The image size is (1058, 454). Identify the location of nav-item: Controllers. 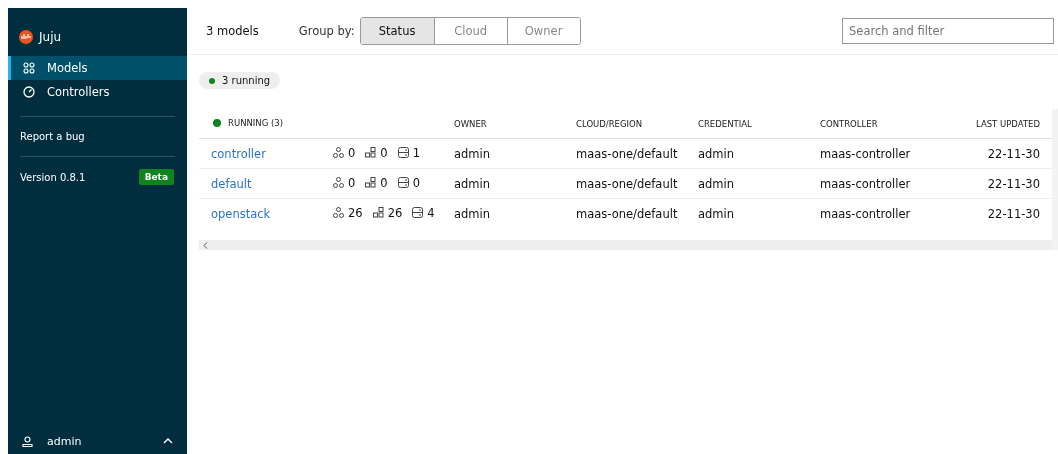
(97, 92).